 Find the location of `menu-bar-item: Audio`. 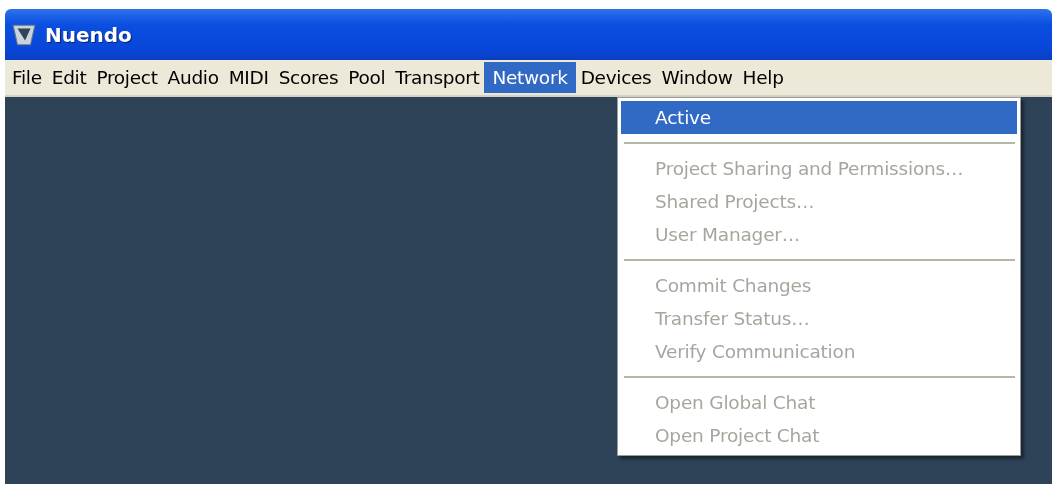

menu-bar-item: Audio is located at coordinates (193, 77).